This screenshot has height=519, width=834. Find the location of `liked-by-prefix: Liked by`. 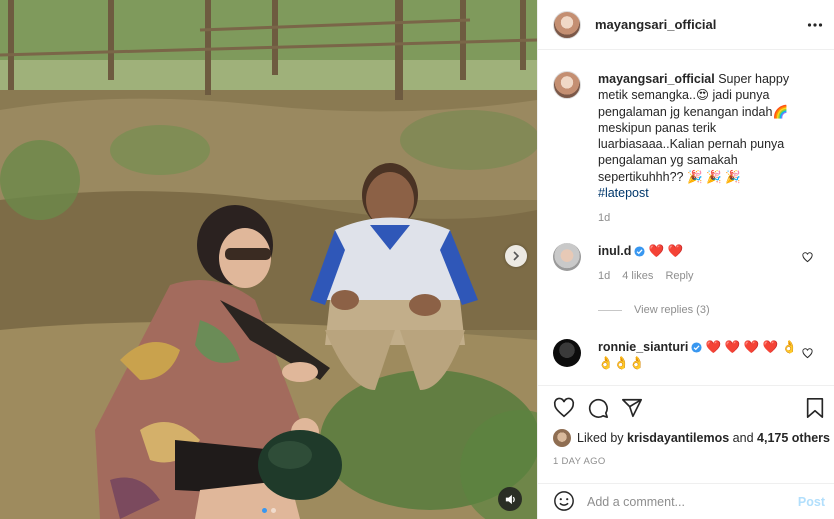

liked-by-prefix: Liked by is located at coordinates (600, 438).